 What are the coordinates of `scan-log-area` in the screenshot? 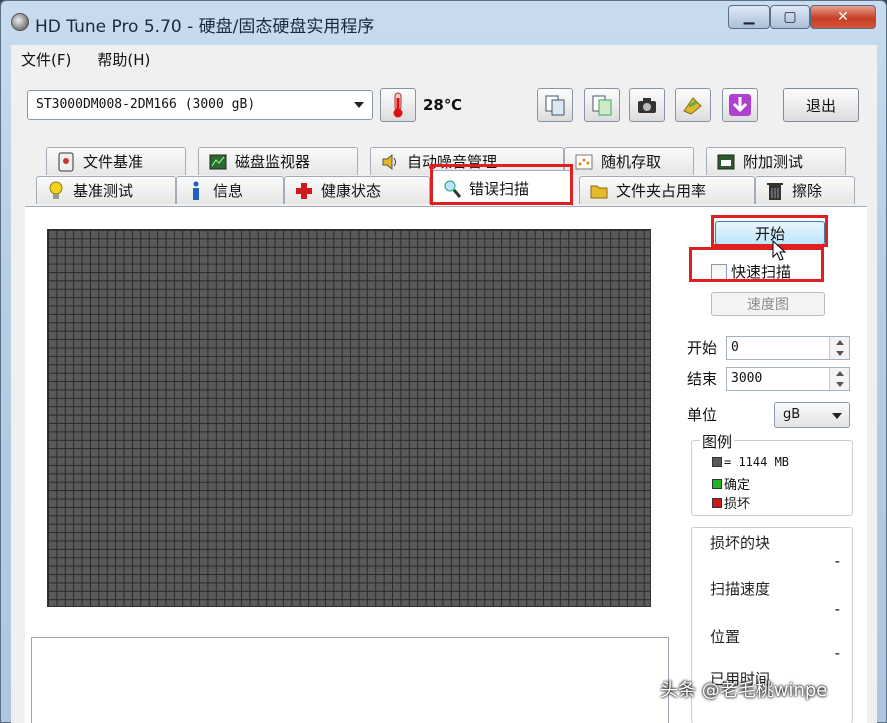 It's located at (350, 680).